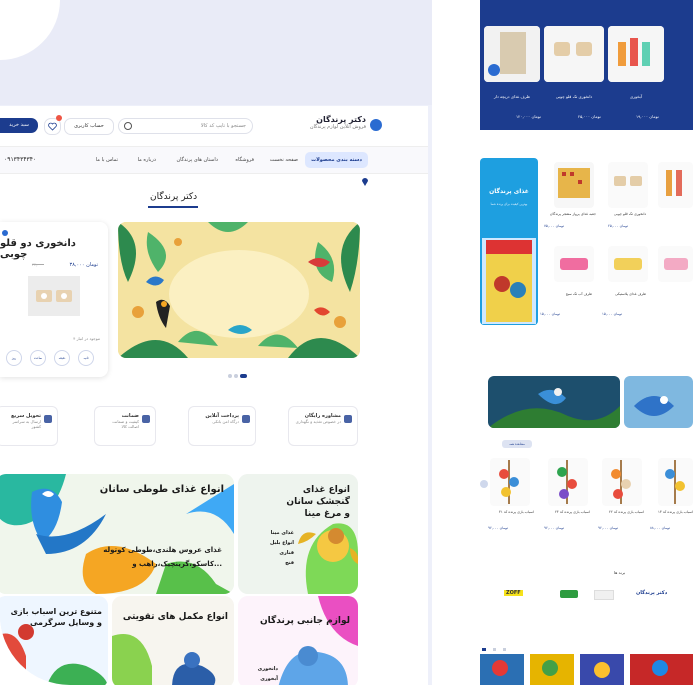 The height and width of the screenshot is (685, 693). I want to click on countdown-timer: روز ساعت دقیقه ثانیه, so click(50, 358).